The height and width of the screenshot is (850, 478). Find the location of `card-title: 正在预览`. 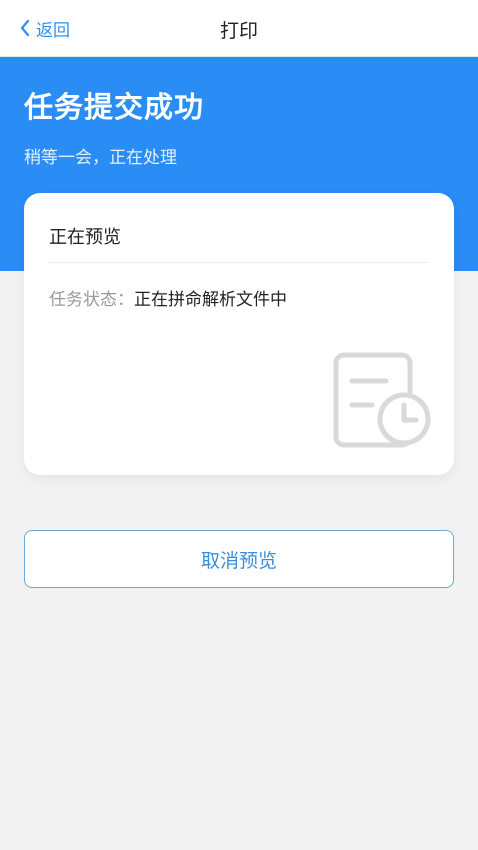

card-title: 正在预览 is located at coordinates (85, 237).